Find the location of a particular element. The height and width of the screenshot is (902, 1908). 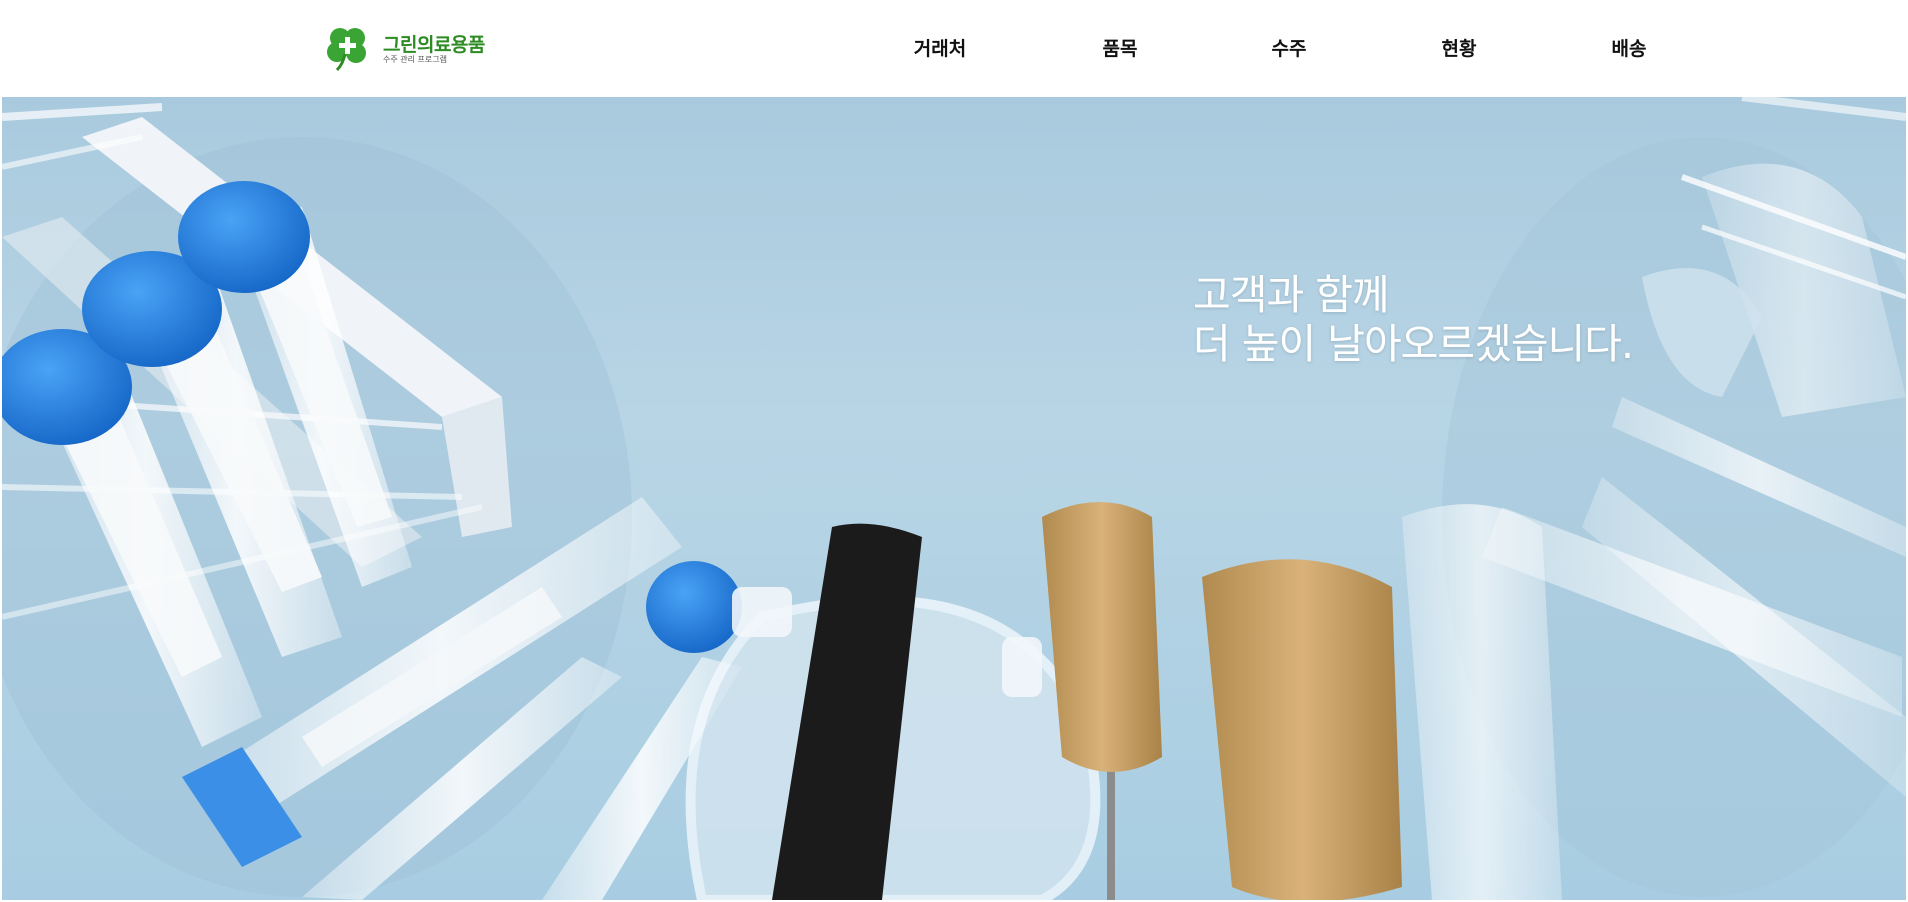

site-header: 그린의료용품 수주 관리 프로그램 거래처 품목 수주 현황 배송 is located at coordinates (954, 48).